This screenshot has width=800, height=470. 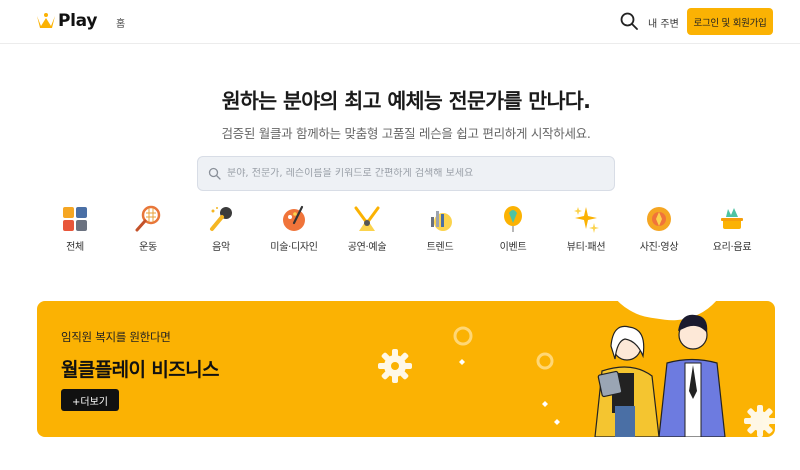 What do you see at coordinates (659, 219) in the screenshot?
I see `camera-lens-icon` at bounding box center [659, 219].